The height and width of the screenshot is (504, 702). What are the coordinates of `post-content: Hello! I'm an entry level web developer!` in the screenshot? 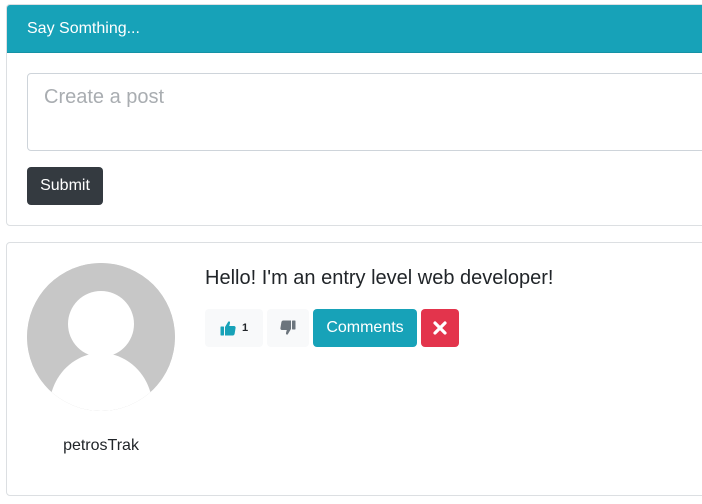 It's located at (379, 278).